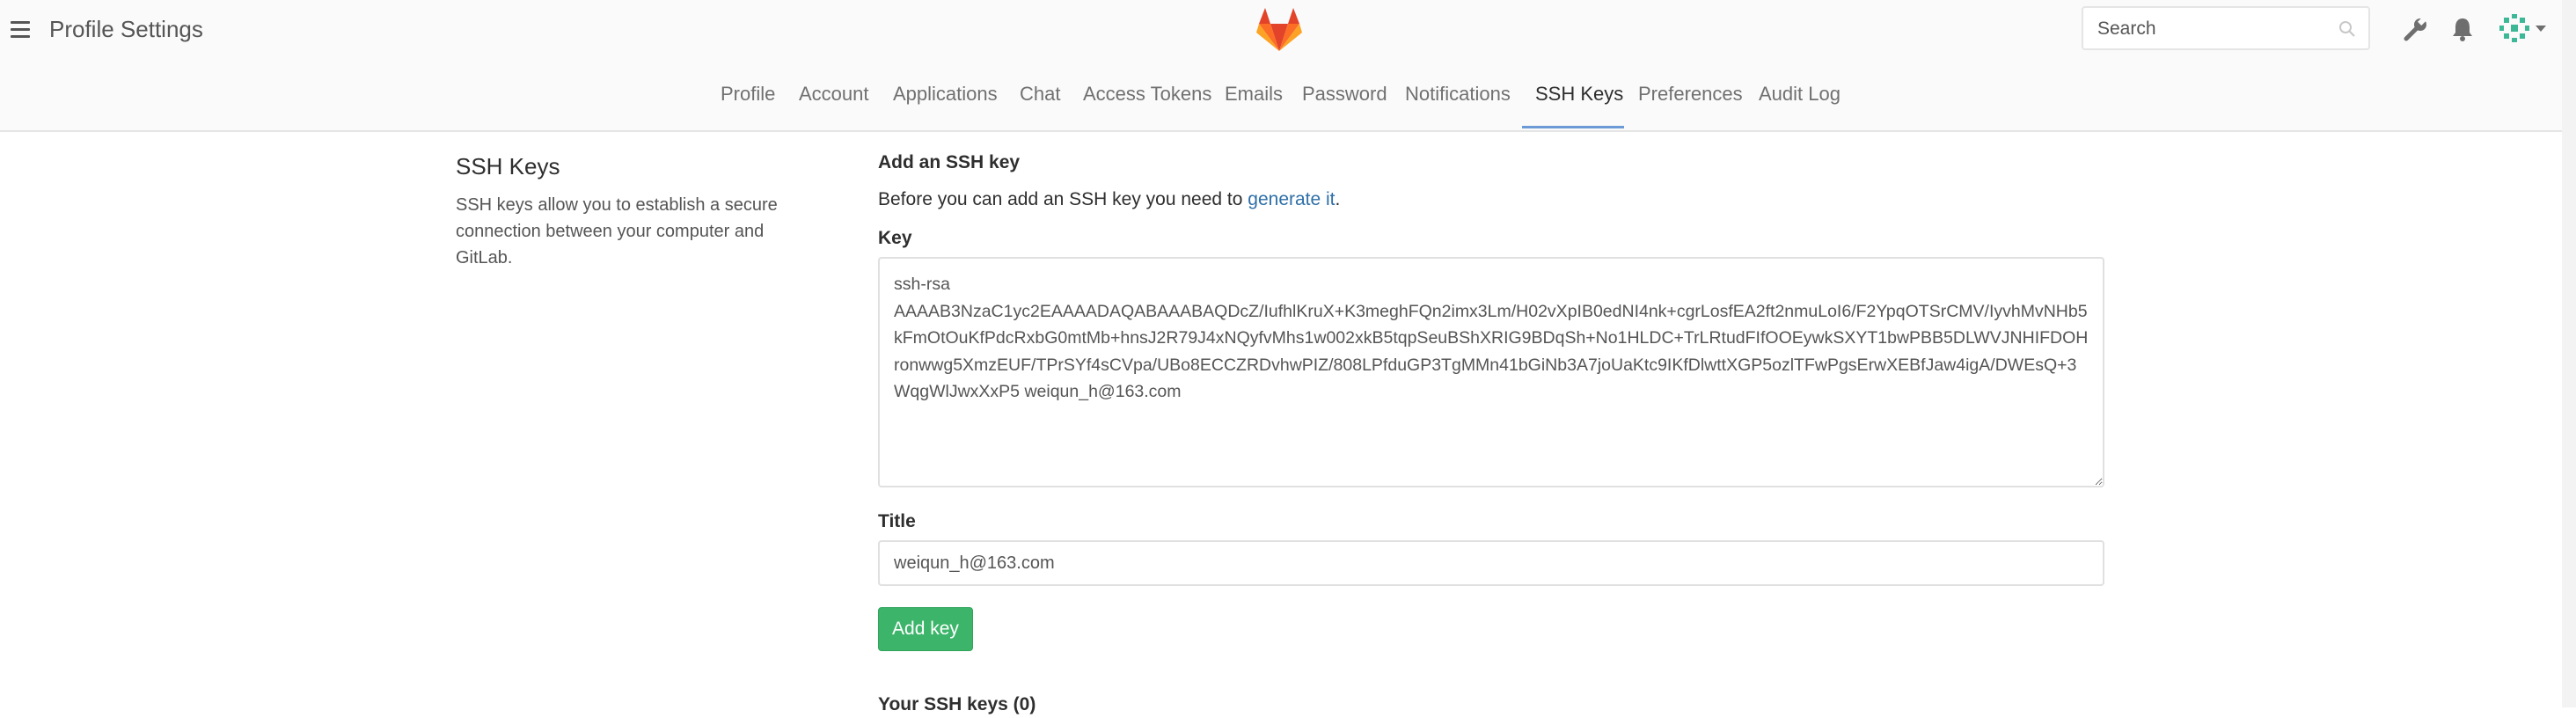 Image resolution: width=2576 pixels, height=718 pixels. What do you see at coordinates (2416, 29) in the screenshot?
I see `wrench-icon` at bounding box center [2416, 29].